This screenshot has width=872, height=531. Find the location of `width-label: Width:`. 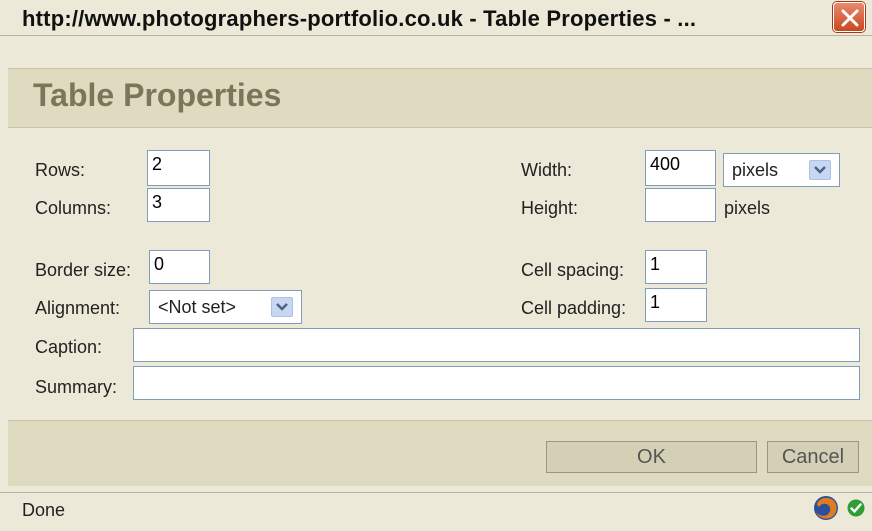

width-label: Width: is located at coordinates (547, 170).